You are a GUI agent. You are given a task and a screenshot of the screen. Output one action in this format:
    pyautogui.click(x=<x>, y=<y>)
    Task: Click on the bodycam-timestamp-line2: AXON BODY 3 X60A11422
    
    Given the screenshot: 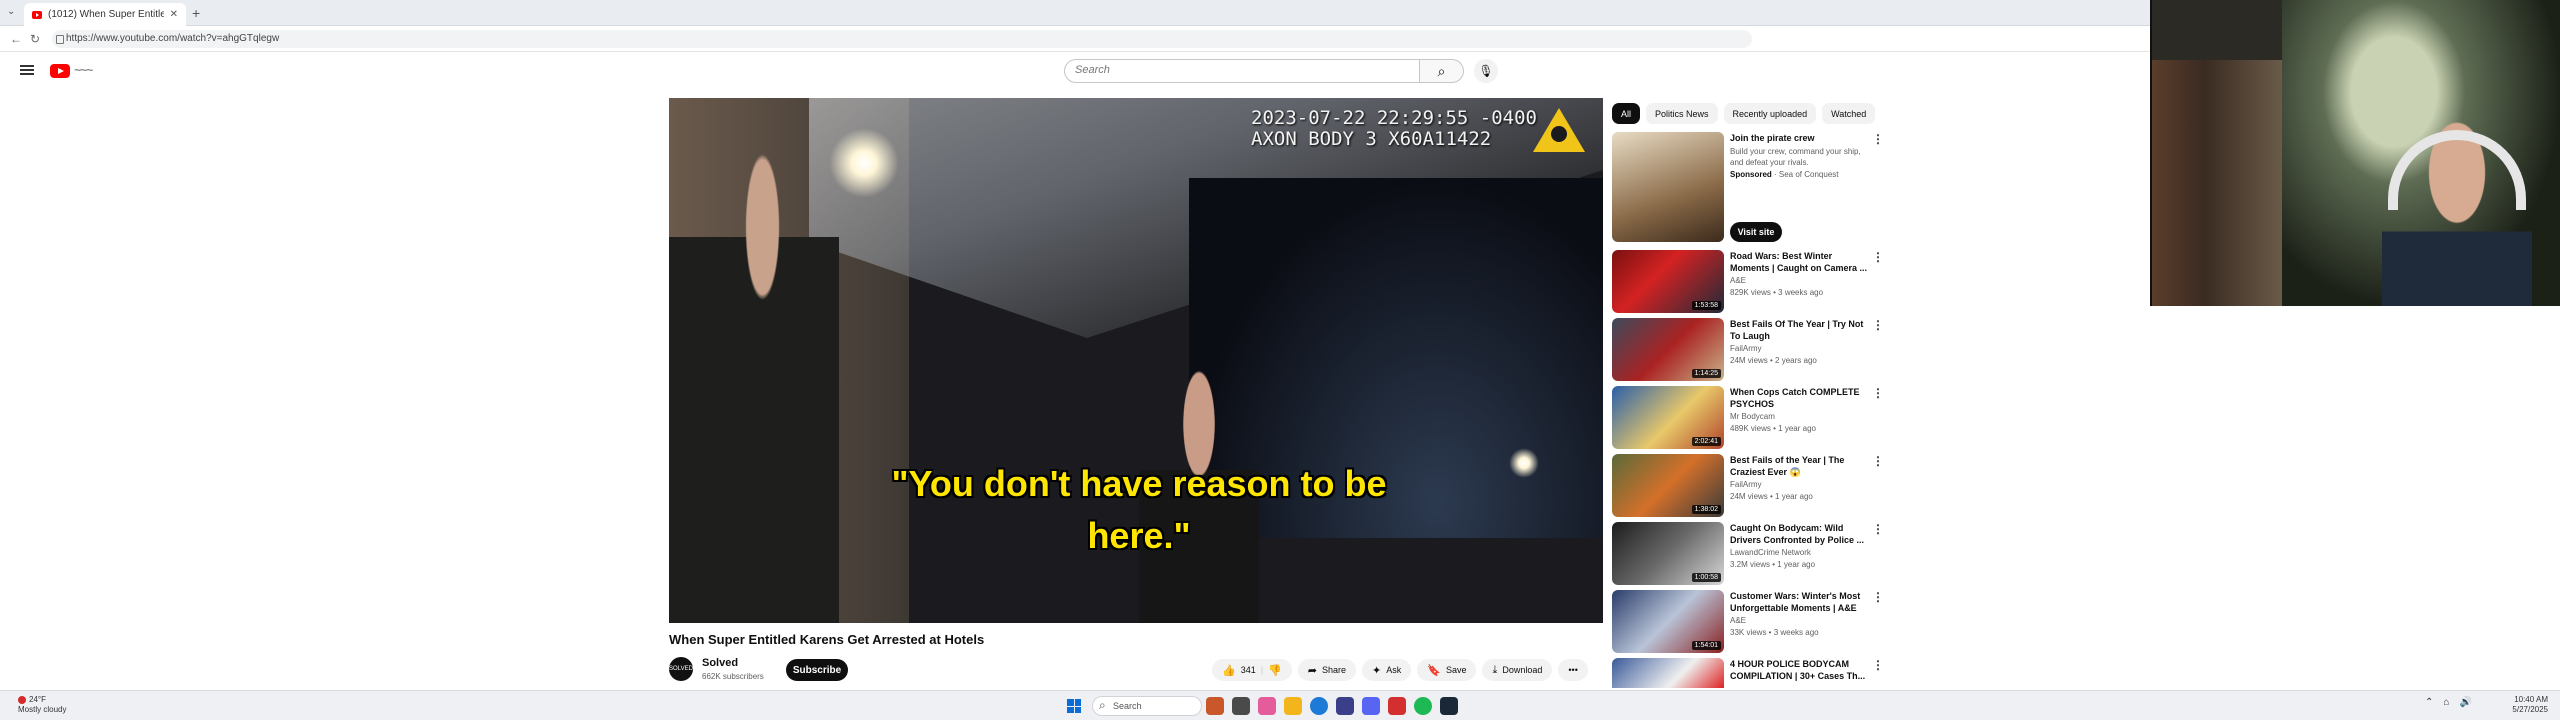 What is the action you would take?
    pyautogui.click(x=1371, y=139)
    